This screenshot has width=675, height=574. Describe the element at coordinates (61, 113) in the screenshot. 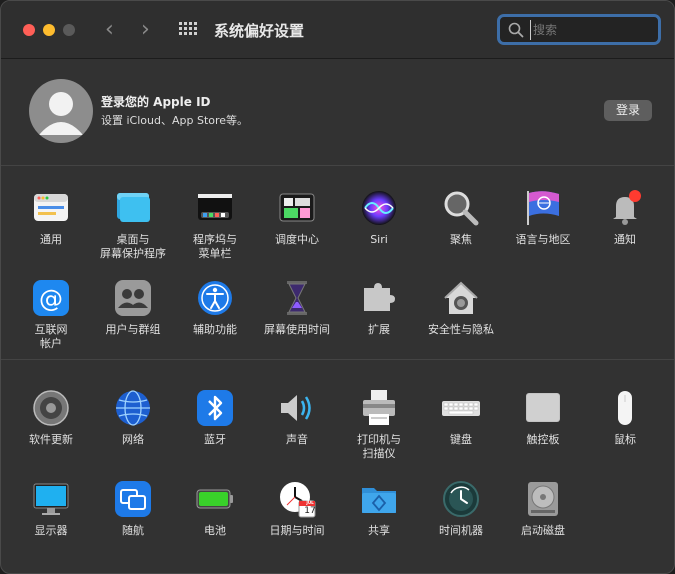

I see `user-silhouette-icon` at that location.